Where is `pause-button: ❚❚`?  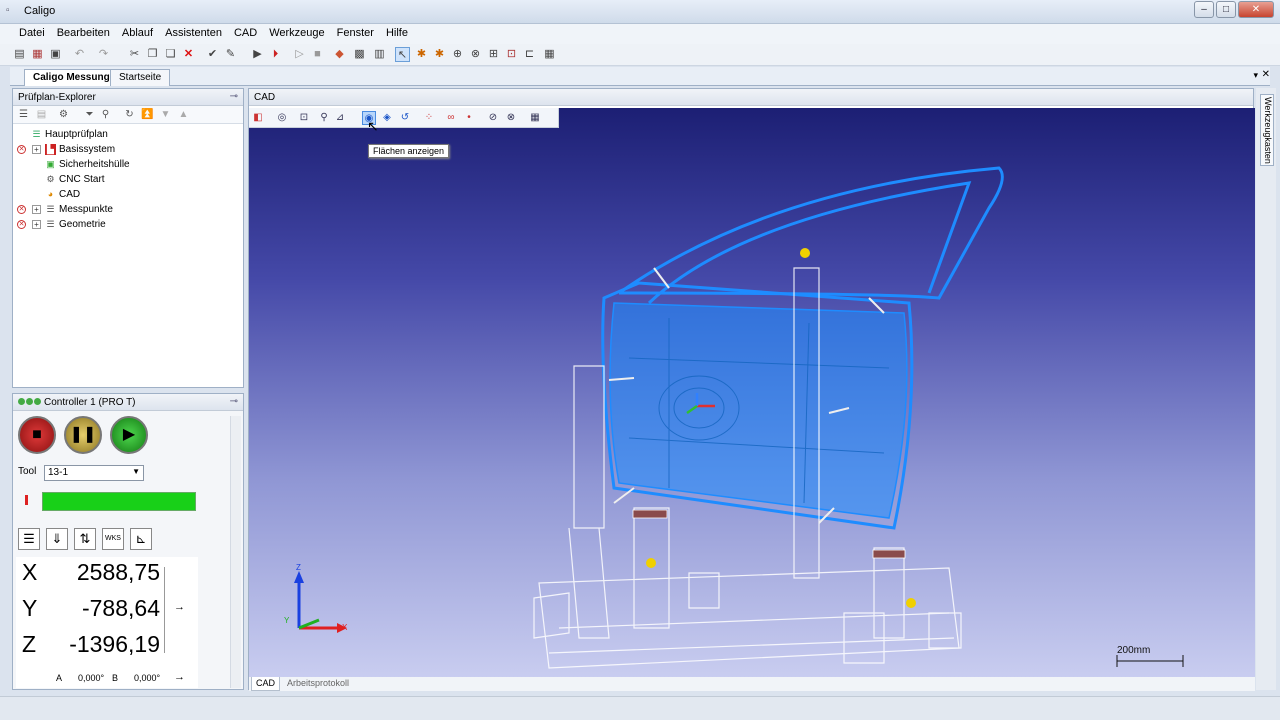
pause-button: ❚❚ is located at coordinates (83, 435).